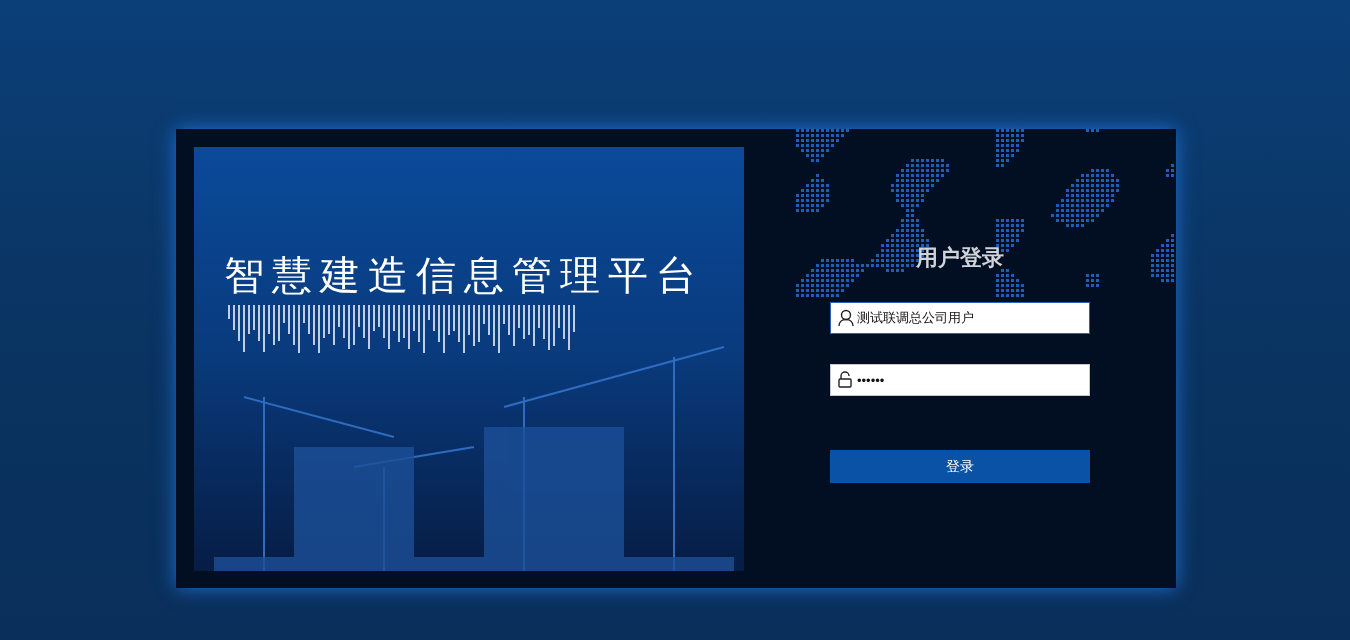  I want to click on platform-title: 智慧建造信息管理平台, so click(464, 275).